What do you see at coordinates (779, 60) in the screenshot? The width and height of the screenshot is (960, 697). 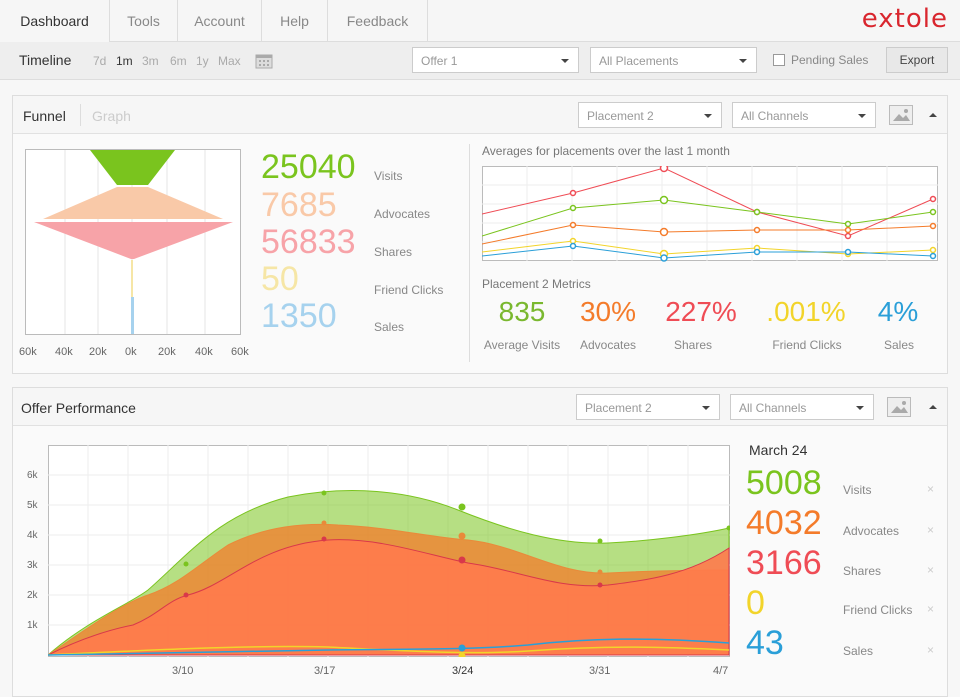 I see `pending-sales-checkbox` at bounding box center [779, 60].